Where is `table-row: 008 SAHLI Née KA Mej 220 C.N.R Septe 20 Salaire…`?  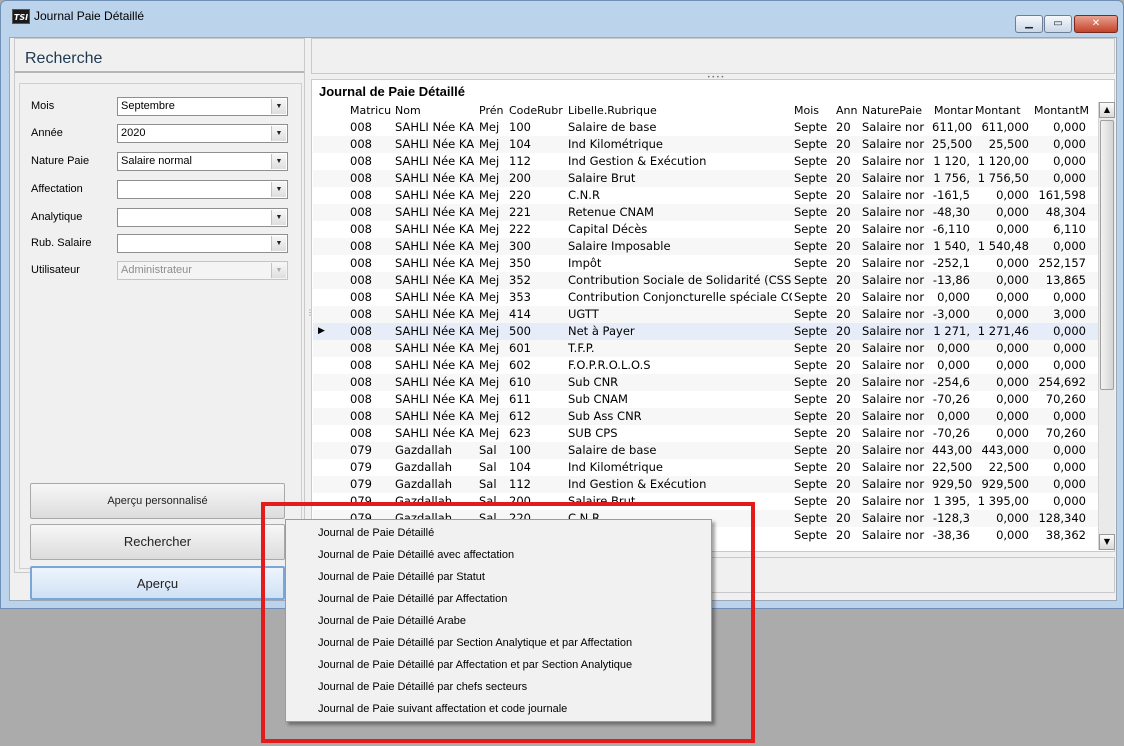
table-row: 008 SAHLI Née KA Mej 220 C.N.R Septe 20 Salaire… is located at coordinates (705, 195).